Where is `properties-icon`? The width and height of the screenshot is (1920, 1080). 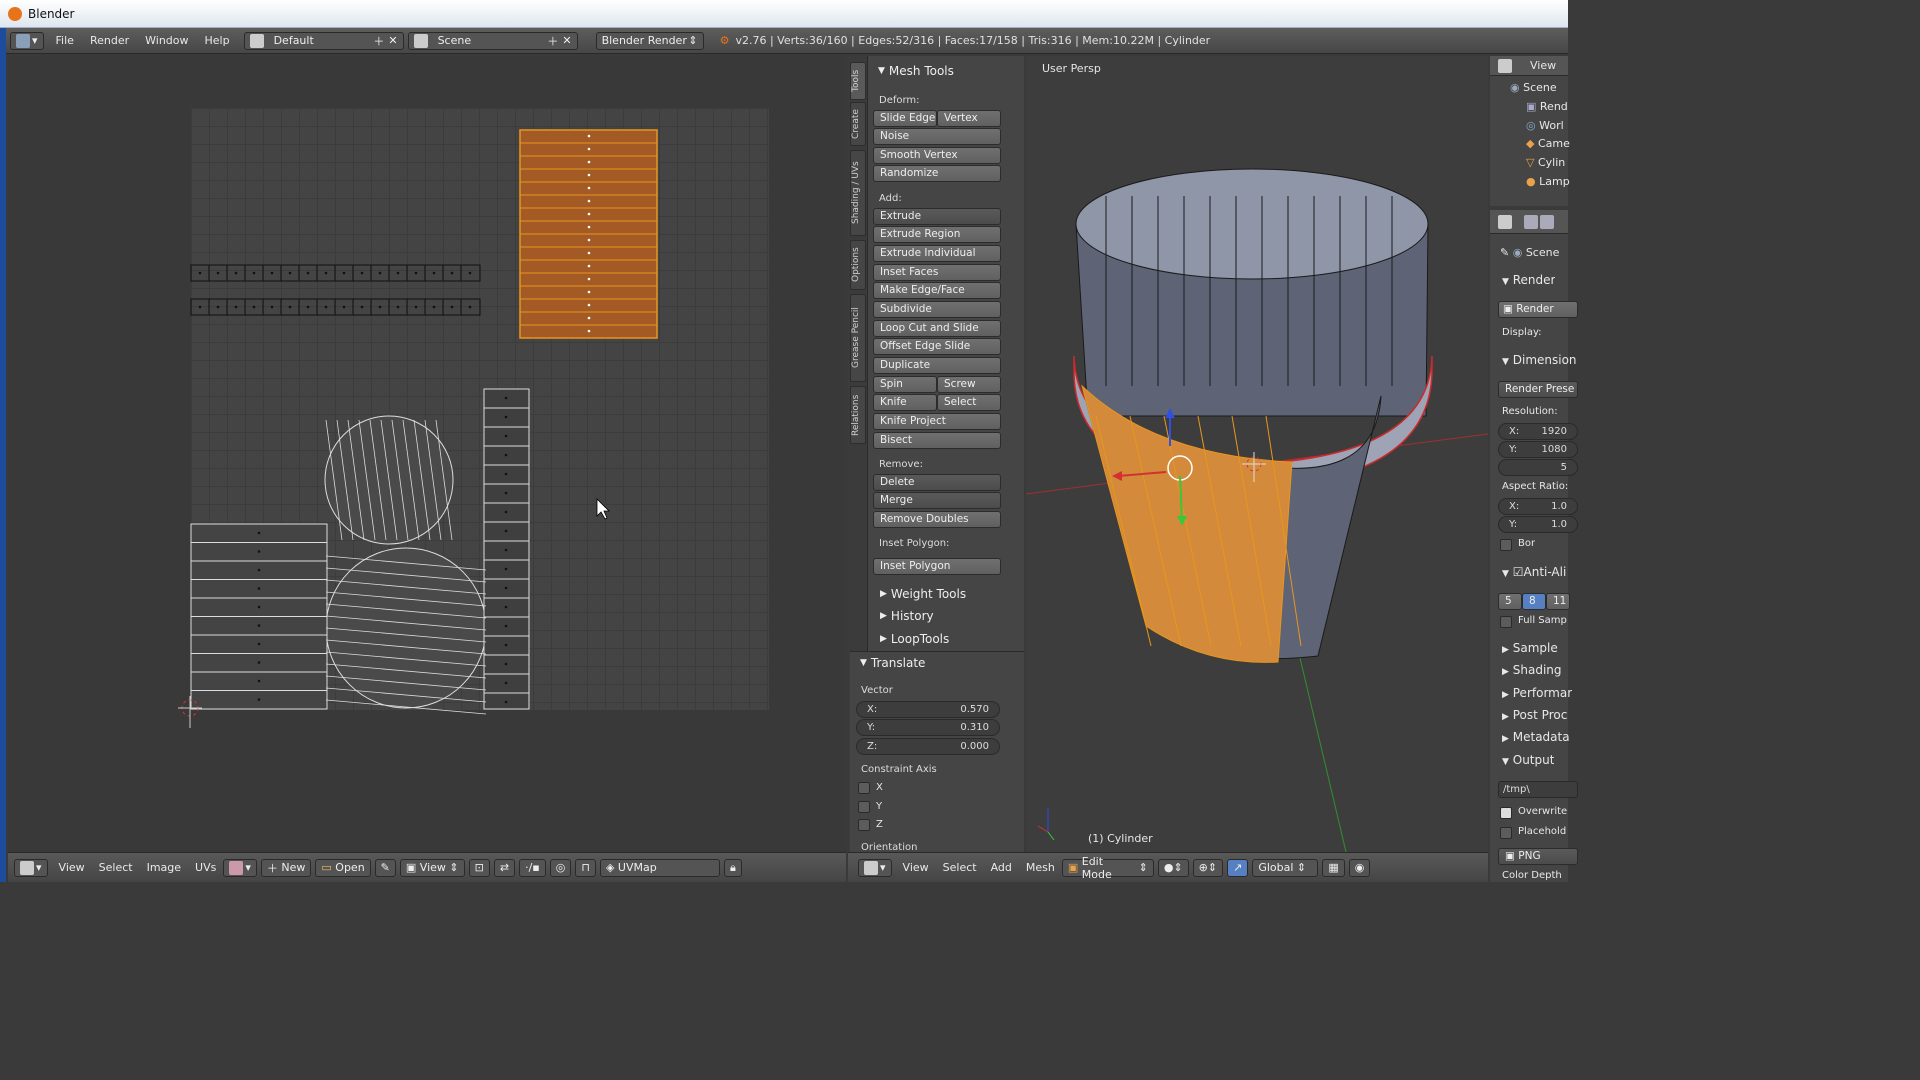
properties-icon is located at coordinates (1505, 221).